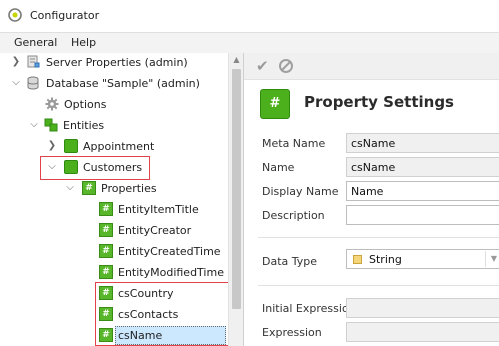 The image size is (499, 346). I want to click on property-header-icon: #, so click(275, 104).